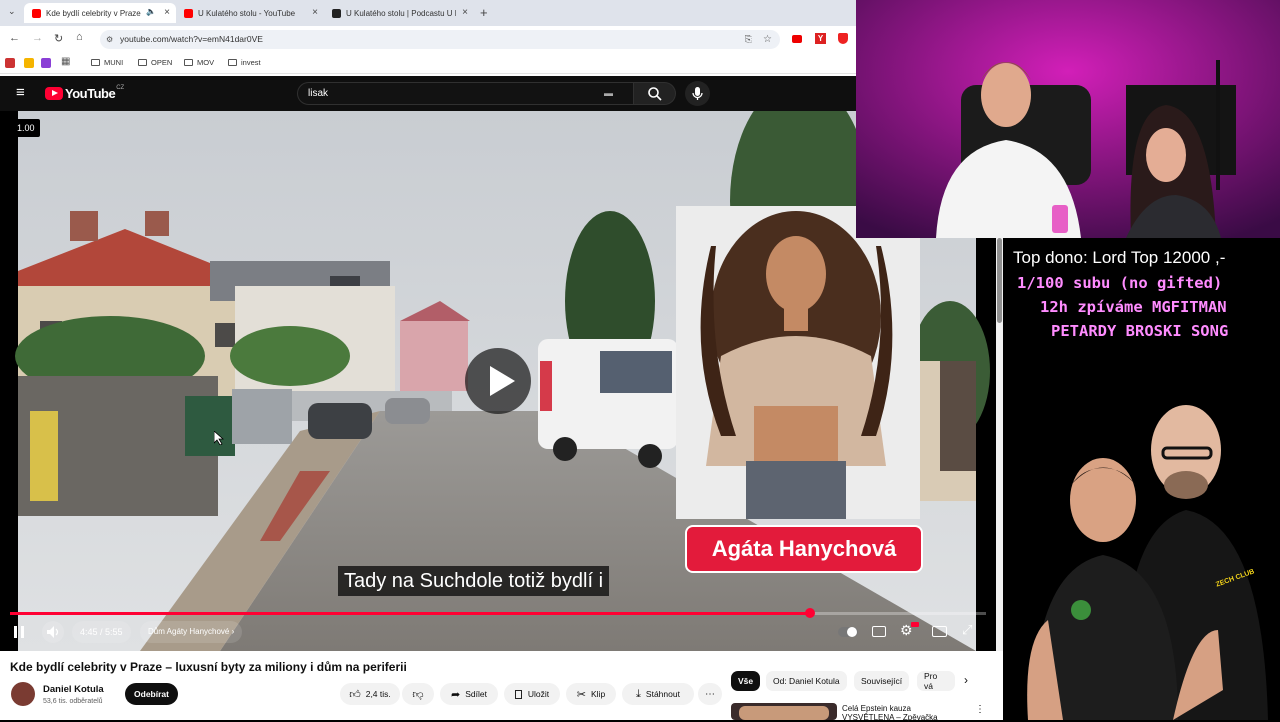 The image size is (1280, 722). What do you see at coordinates (1120, 283) in the screenshot?
I see `overlay-line-2: 1/100 subu (no gifted)` at bounding box center [1120, 283].